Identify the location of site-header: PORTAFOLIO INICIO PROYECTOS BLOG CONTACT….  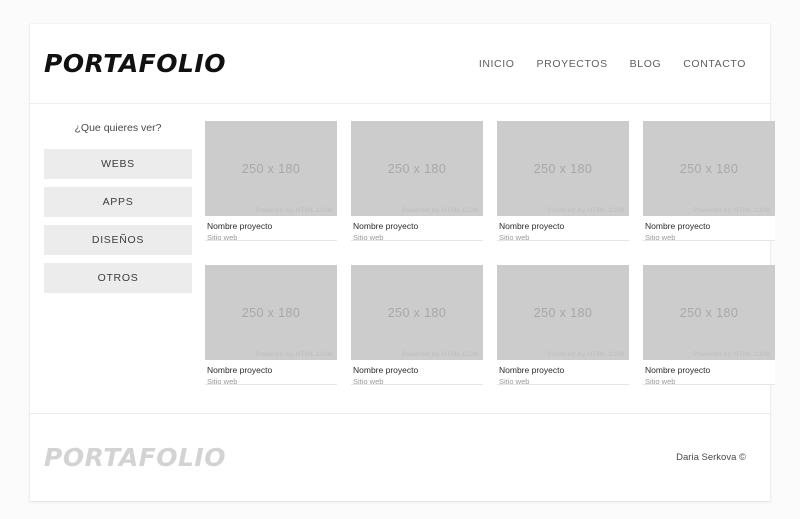
(400, 64).